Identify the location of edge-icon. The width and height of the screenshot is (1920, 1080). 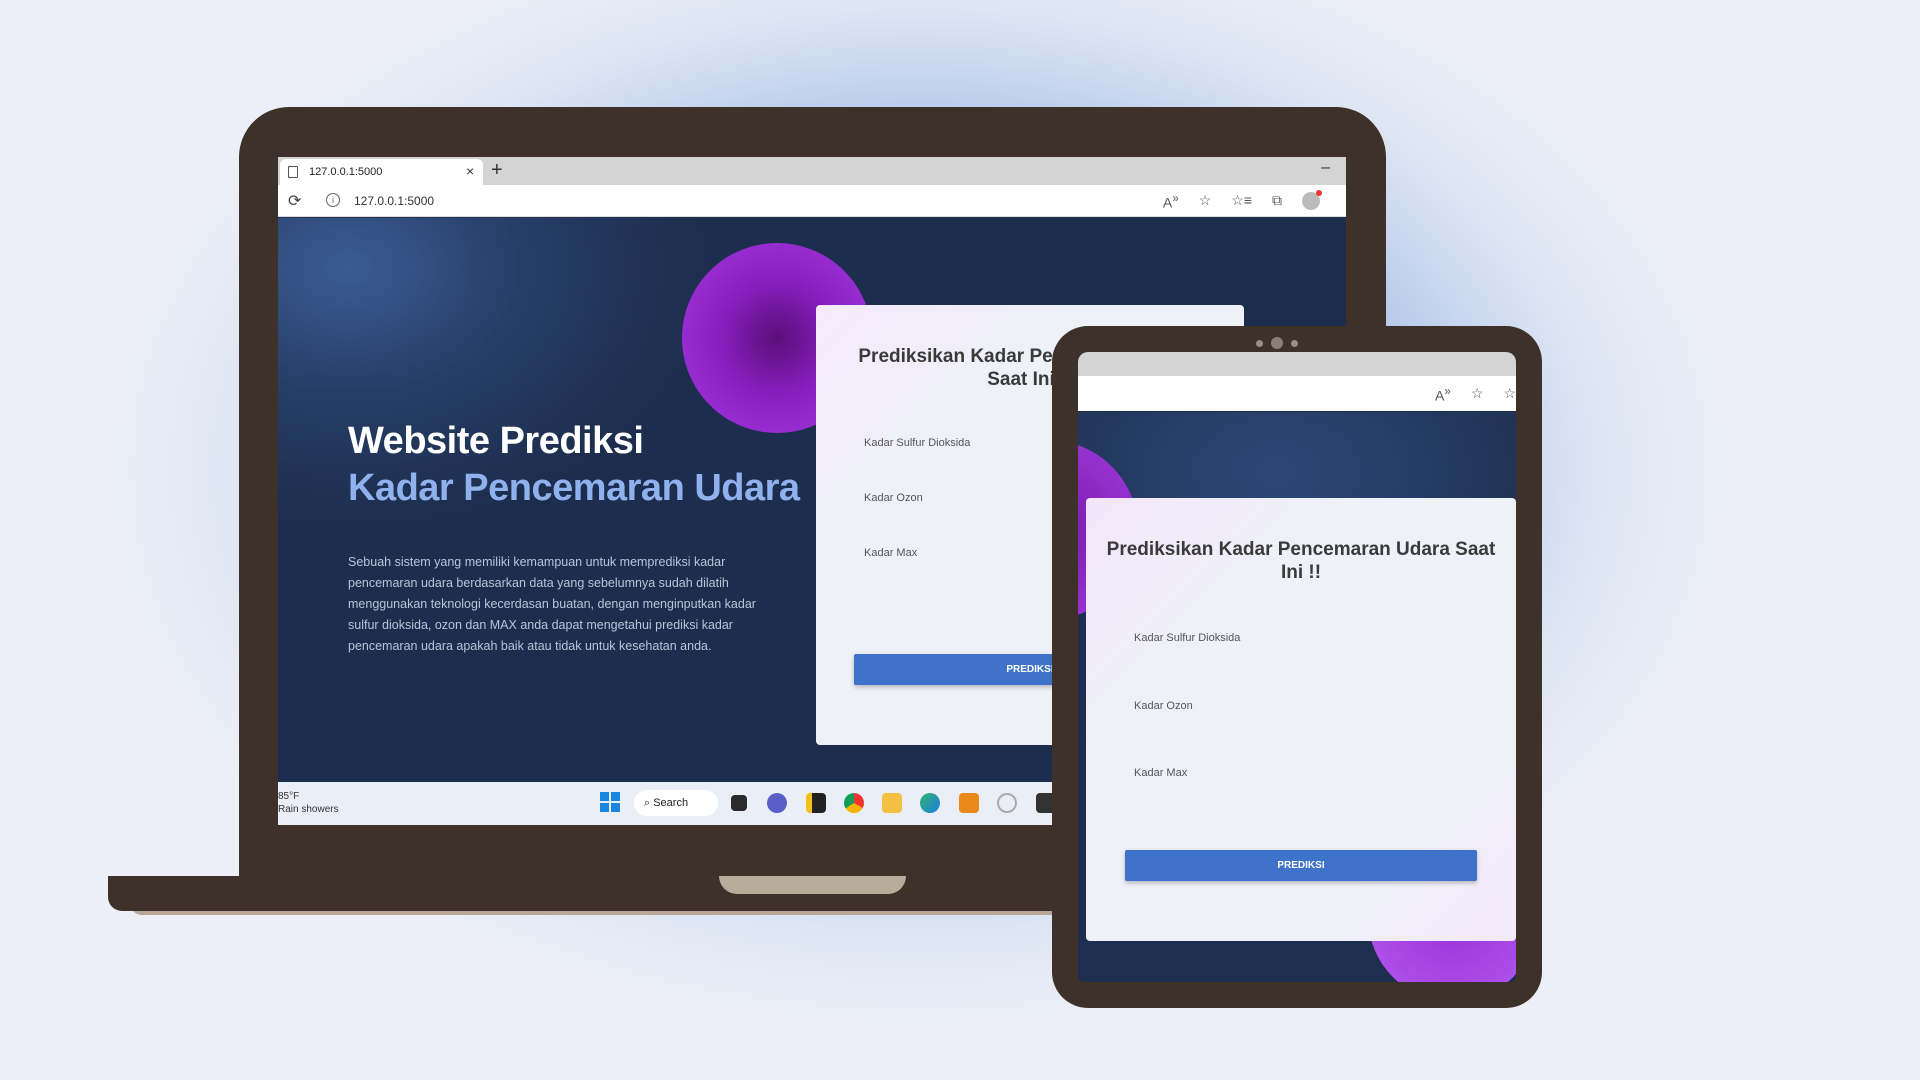
(930, 803).